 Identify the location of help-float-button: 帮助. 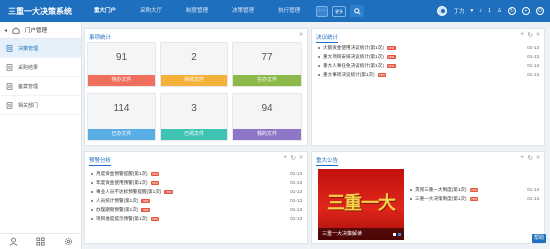
(539, 238).